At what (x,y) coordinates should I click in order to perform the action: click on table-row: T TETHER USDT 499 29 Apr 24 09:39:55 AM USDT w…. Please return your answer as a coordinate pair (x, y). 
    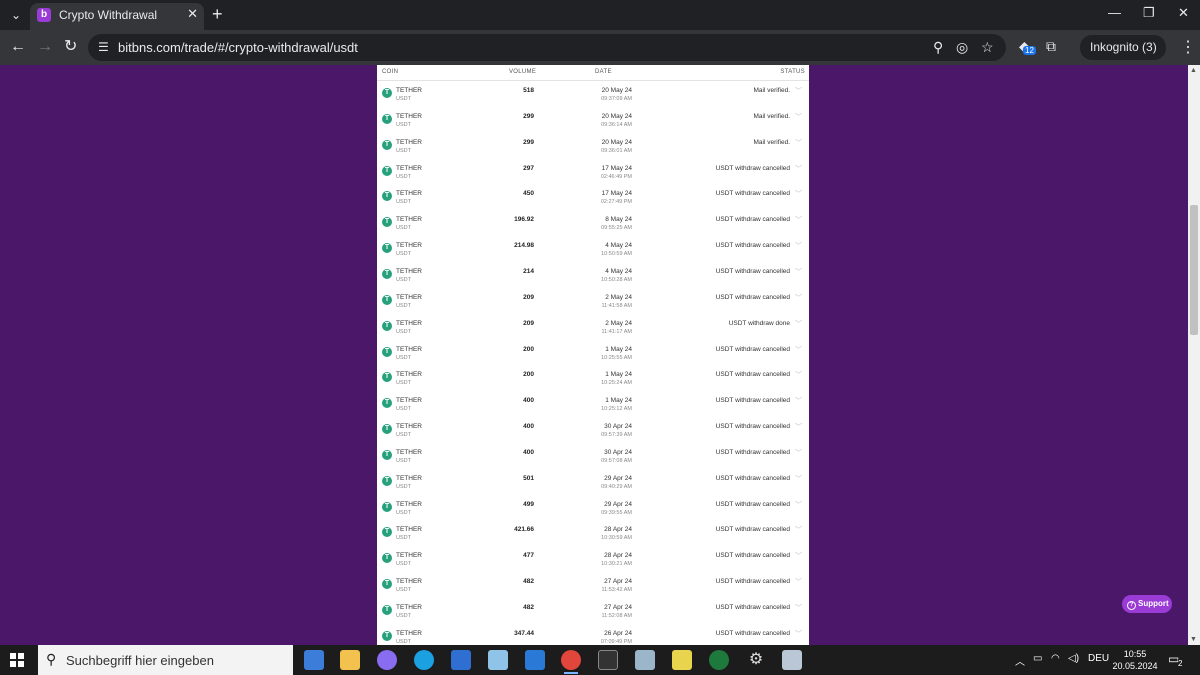
    Looking at the image, I should click on (593, 512).